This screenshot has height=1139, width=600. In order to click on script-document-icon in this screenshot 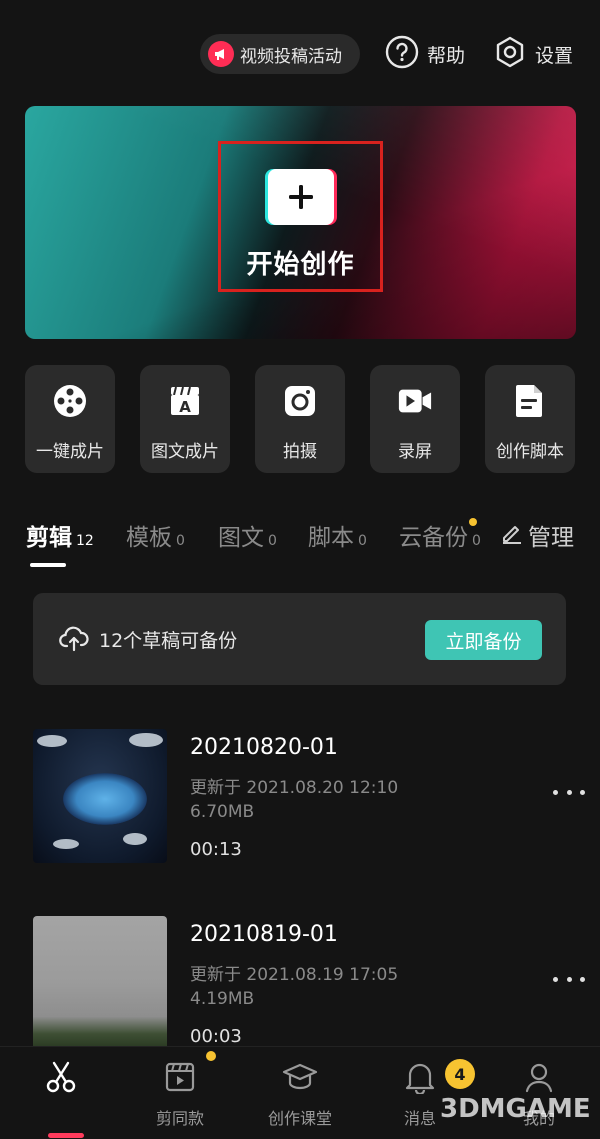, I will do `click(530, 401)`.